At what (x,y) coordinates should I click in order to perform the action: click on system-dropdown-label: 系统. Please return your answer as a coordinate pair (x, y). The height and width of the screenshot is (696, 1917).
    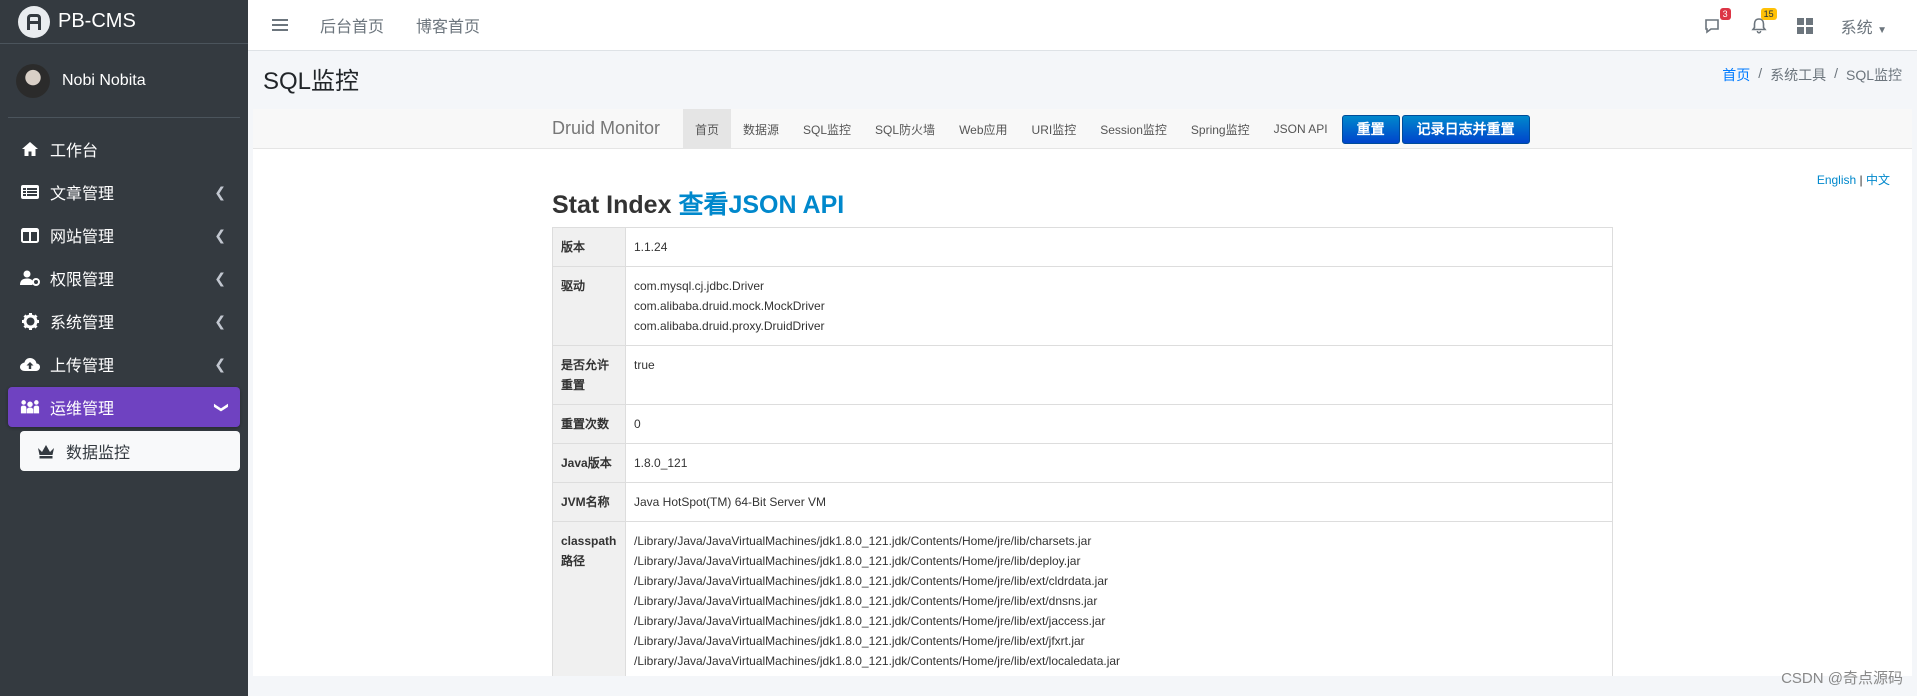
    Looking at the image, I should click on (1856, 28).